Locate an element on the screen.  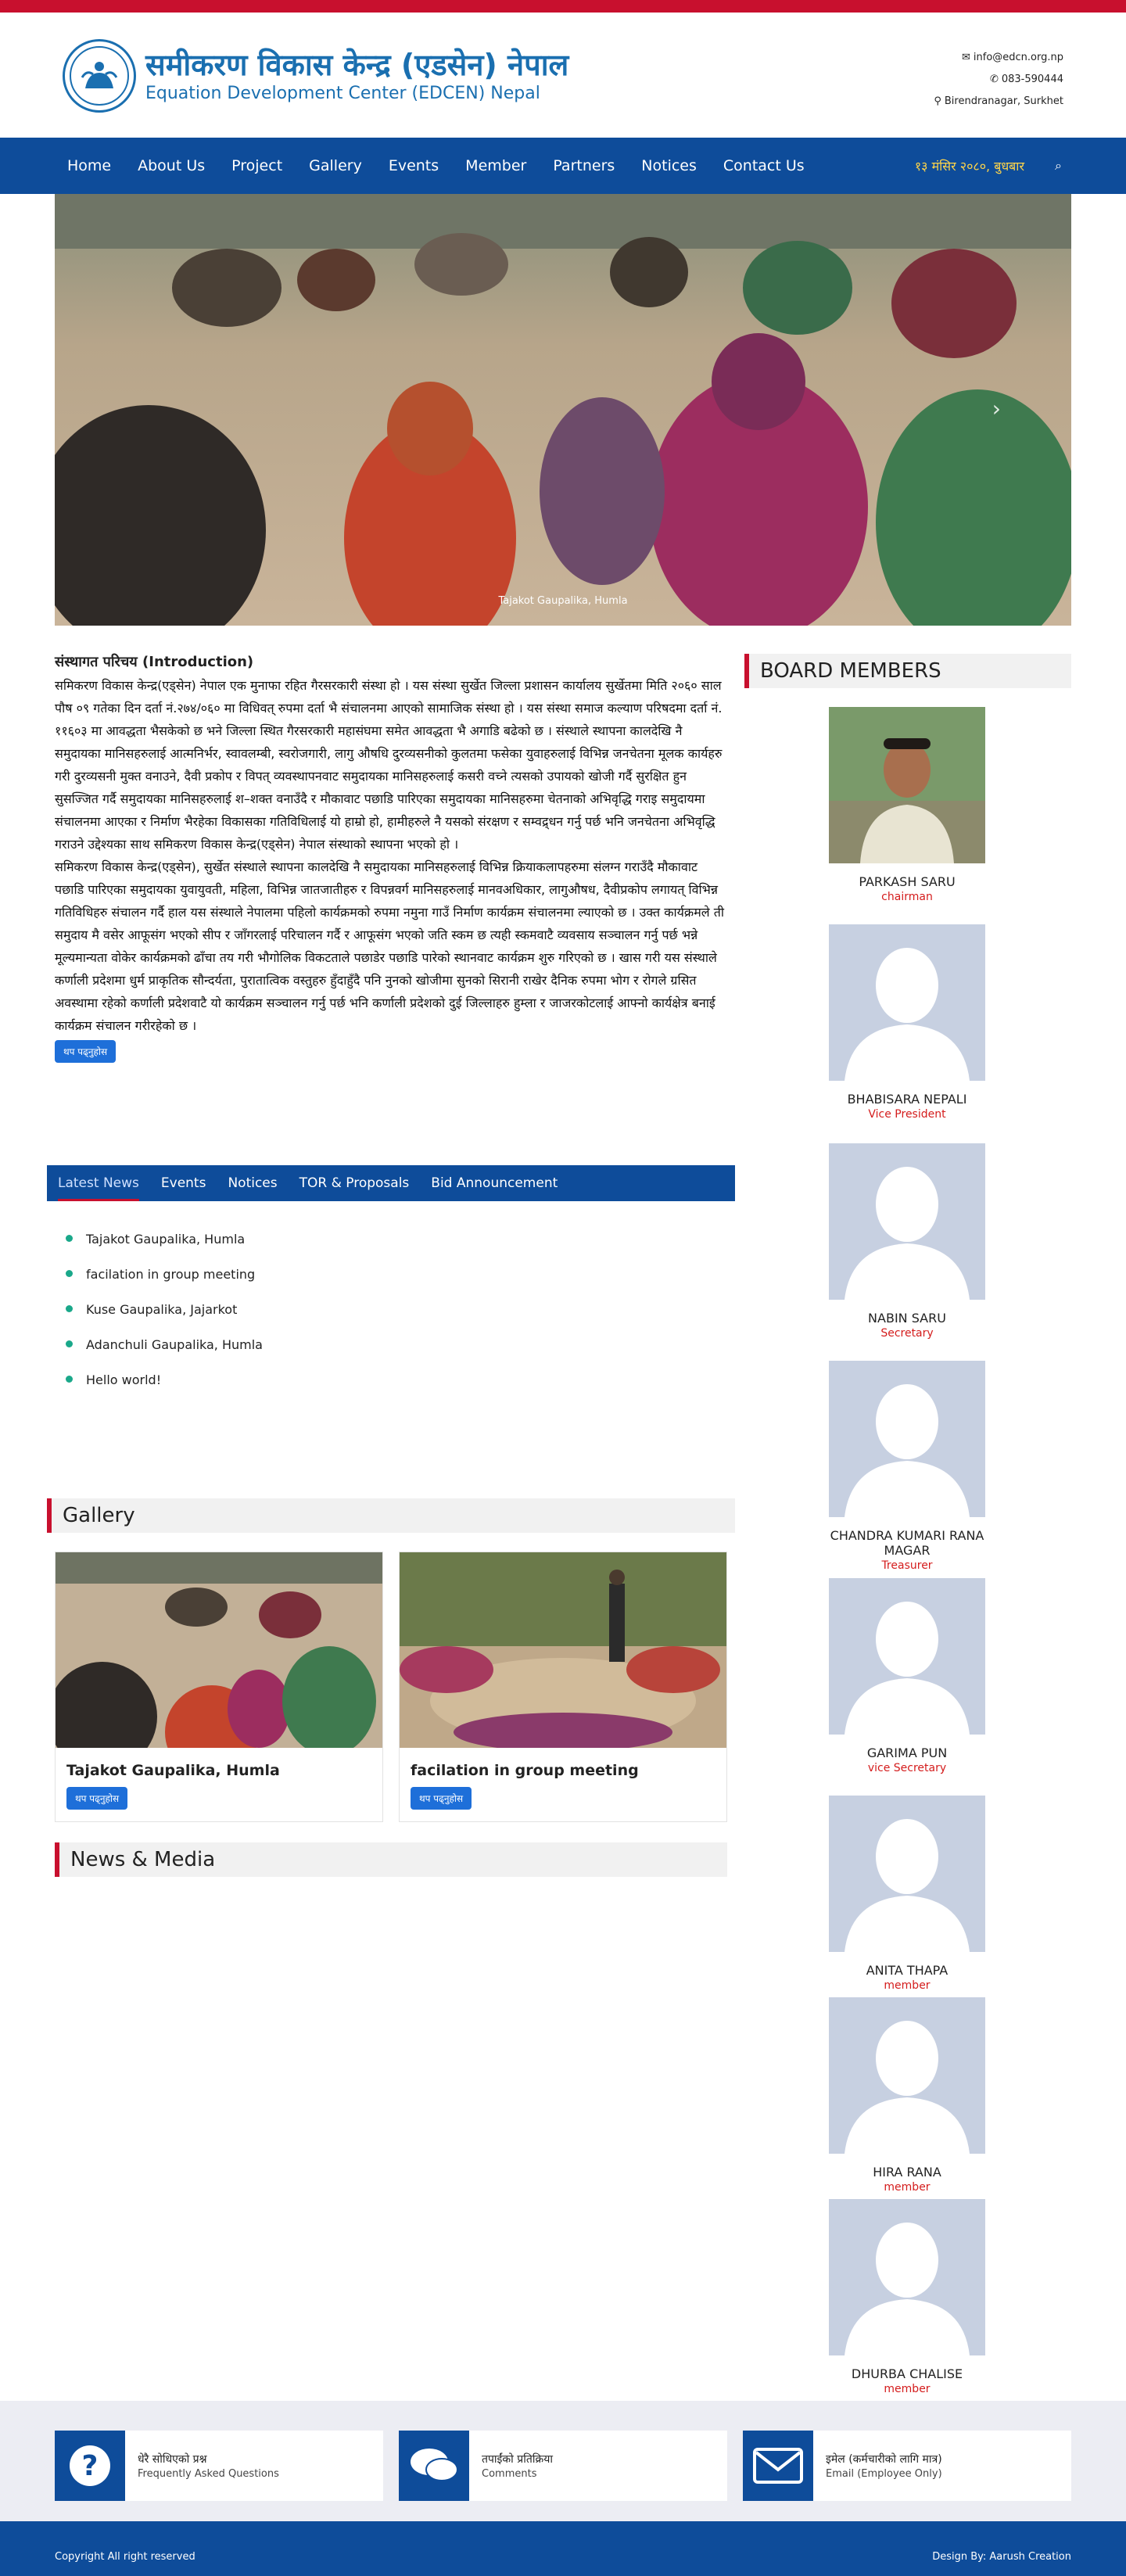
envelope-icon: ✉ is located at coordinates (965, 57).